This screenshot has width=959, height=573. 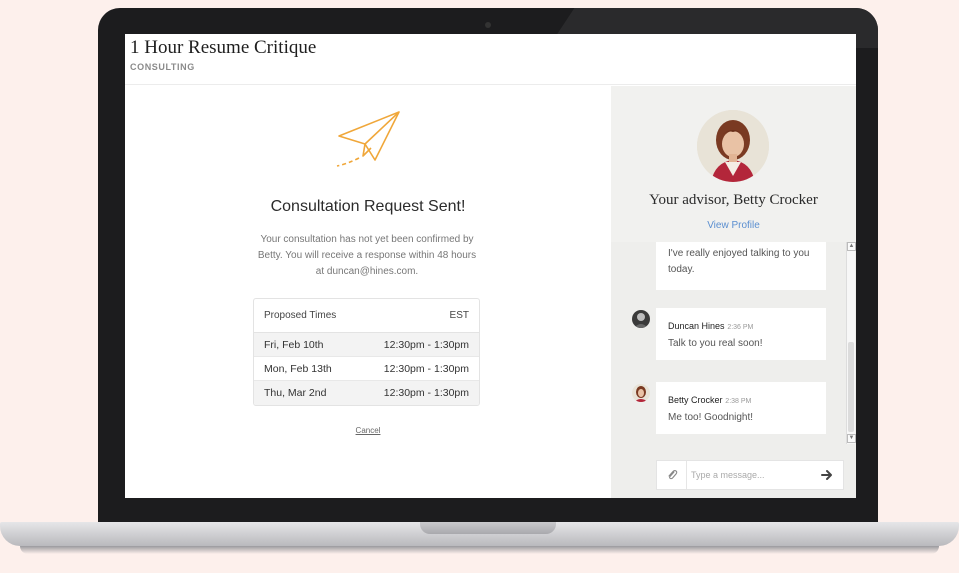 What do you see at coordinates (490, 59) in the screenshot?
I see `page-header: 1 Hour Resume Critique CONSULTING` at bounding box center [490, 59].